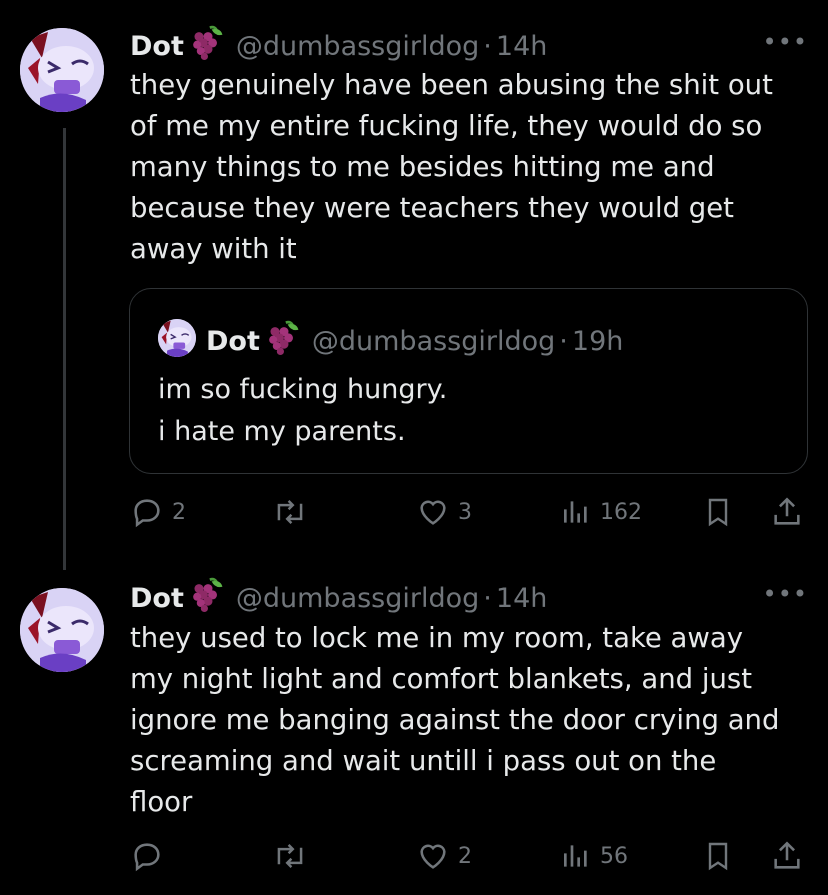 Image resolution: width=828 pixels, height=895 pixels. I want to click on reply-button, so click(151, 856).